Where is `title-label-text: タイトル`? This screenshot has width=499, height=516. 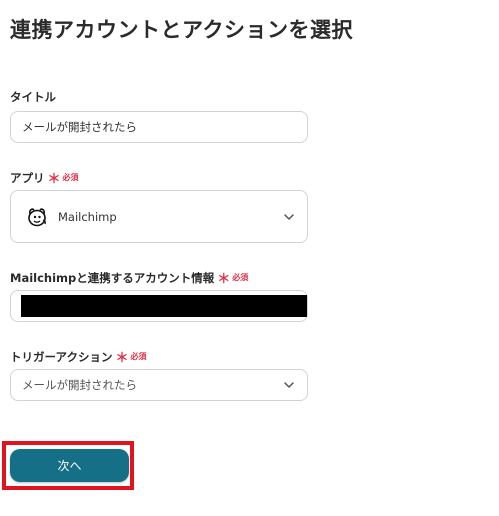 title-label-text: タイトル is located at coordinates (33, 97).